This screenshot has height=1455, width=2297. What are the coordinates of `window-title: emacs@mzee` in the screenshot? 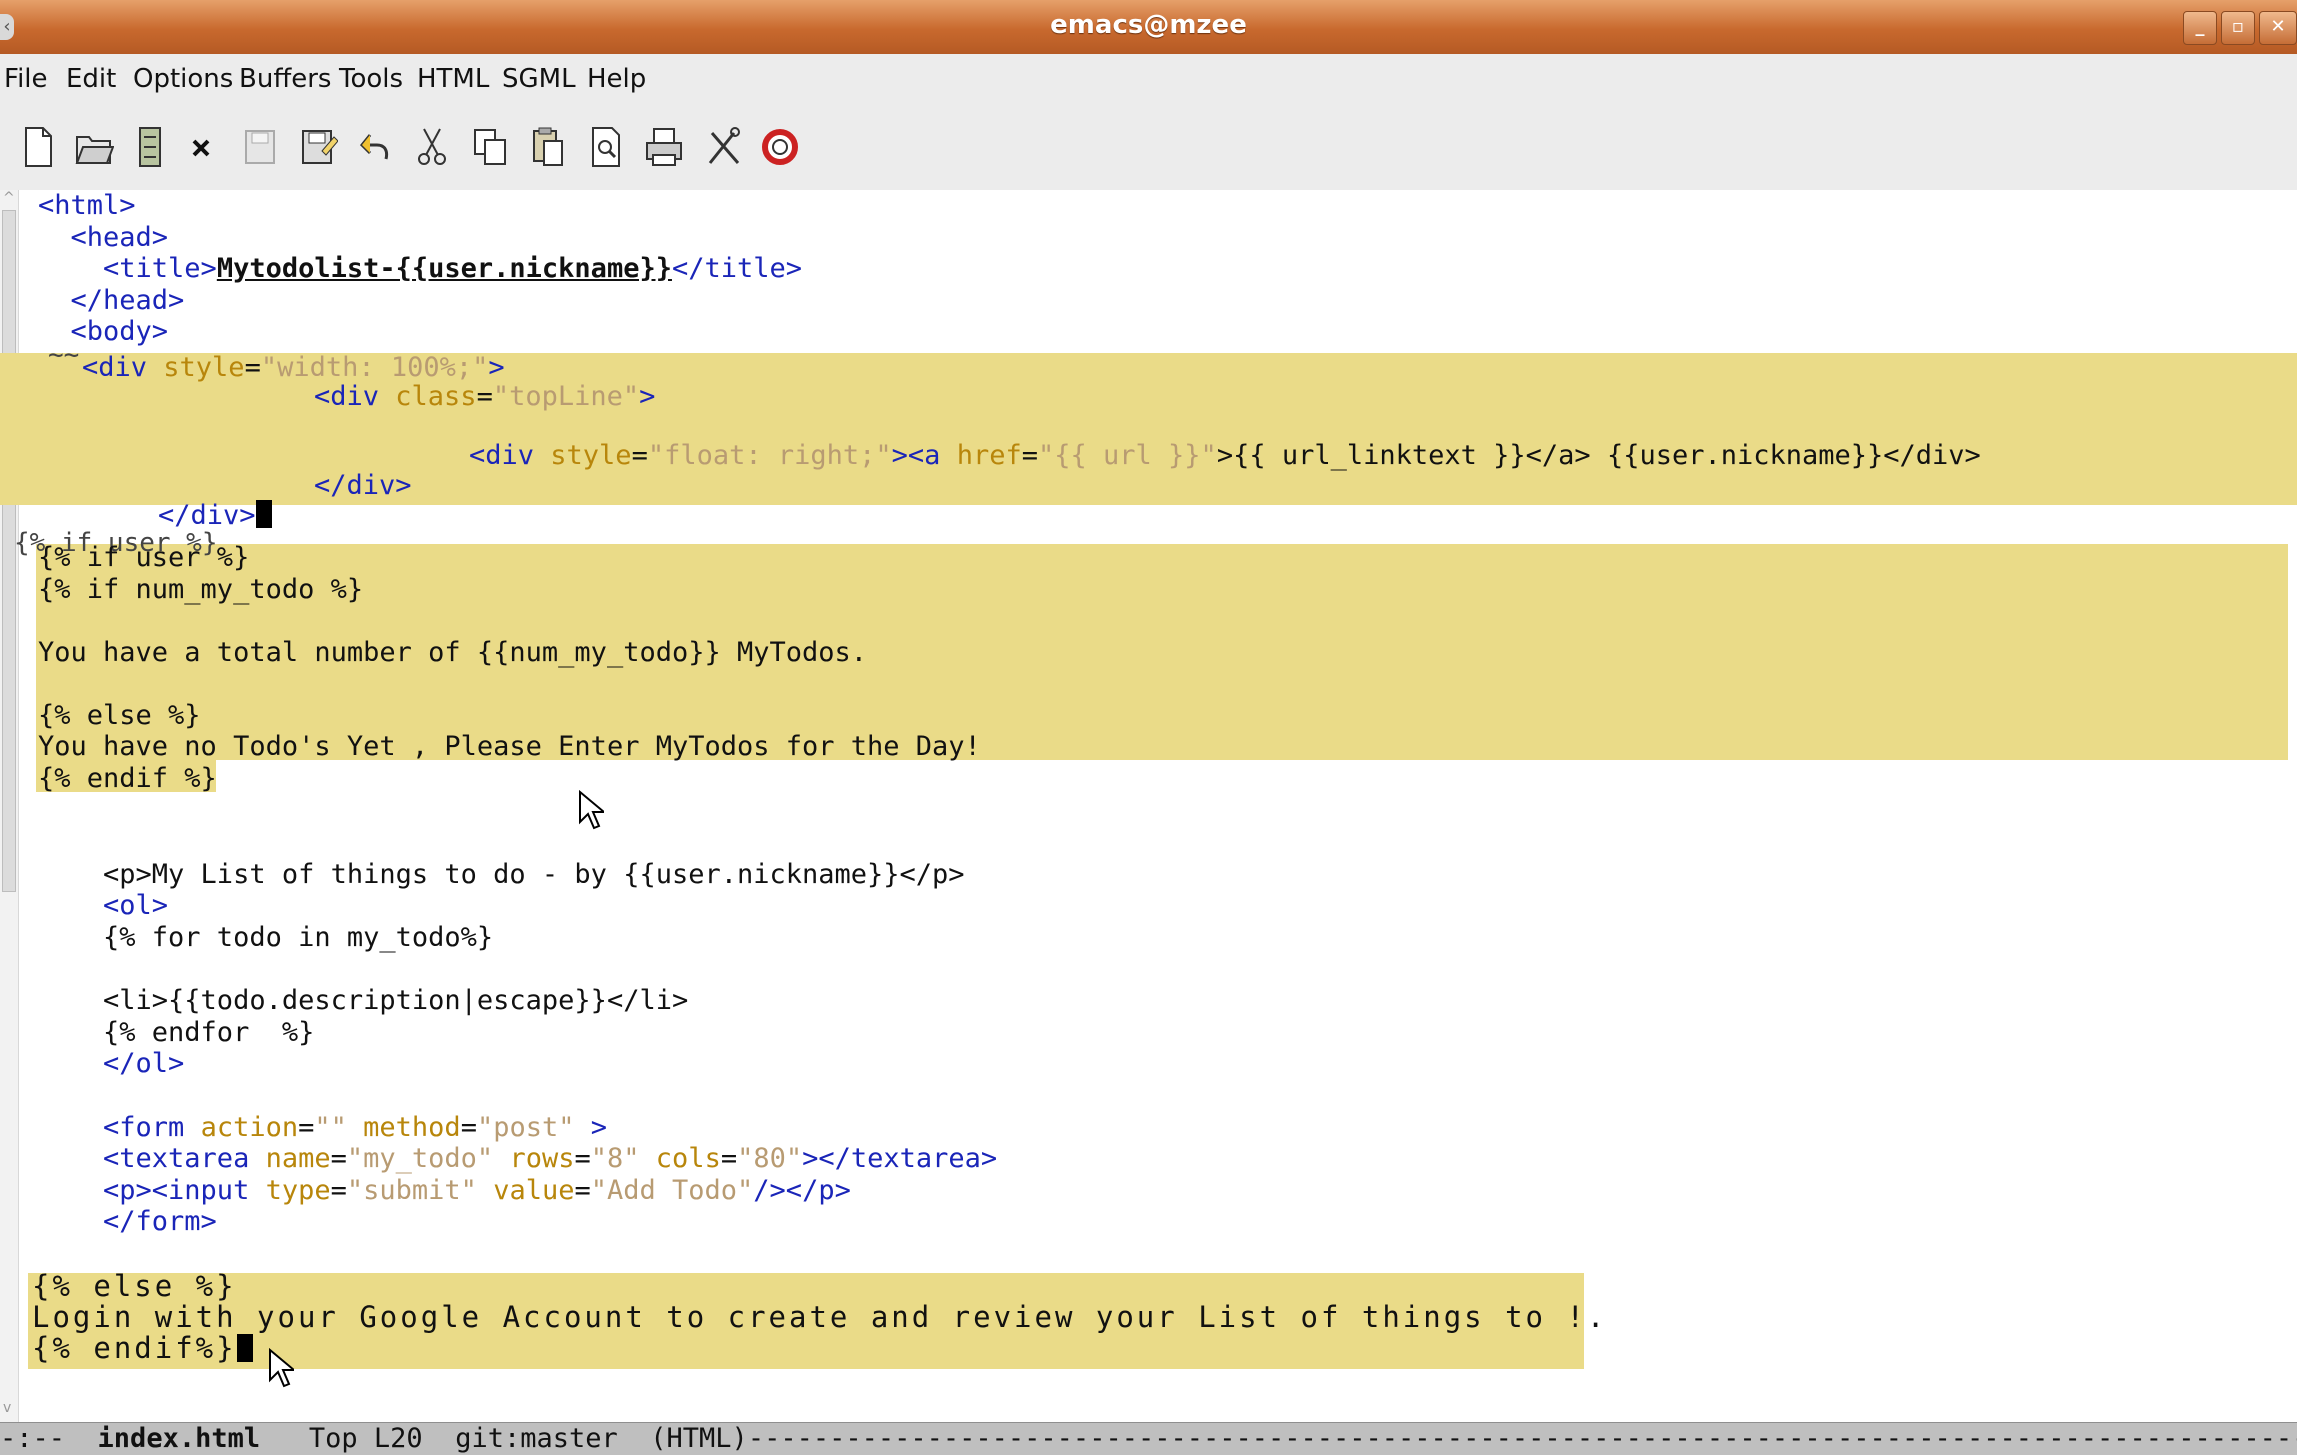 It's located at (1148, 25).